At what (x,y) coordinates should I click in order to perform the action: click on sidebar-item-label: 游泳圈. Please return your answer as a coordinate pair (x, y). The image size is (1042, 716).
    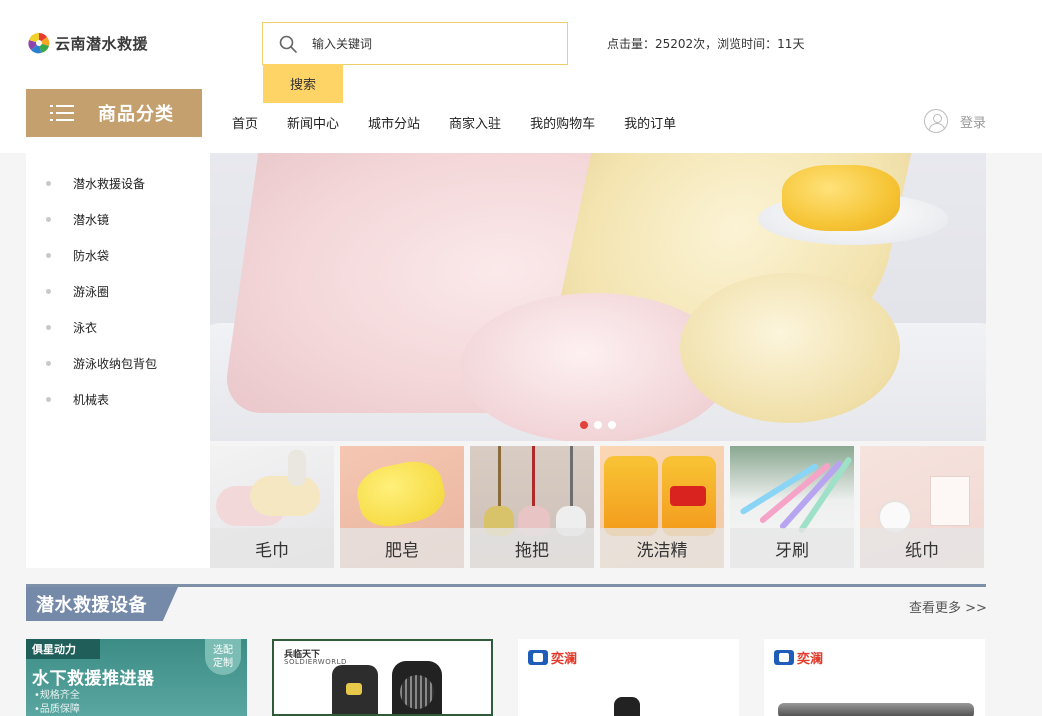
    Looking at the image, I should click on (91, 292).